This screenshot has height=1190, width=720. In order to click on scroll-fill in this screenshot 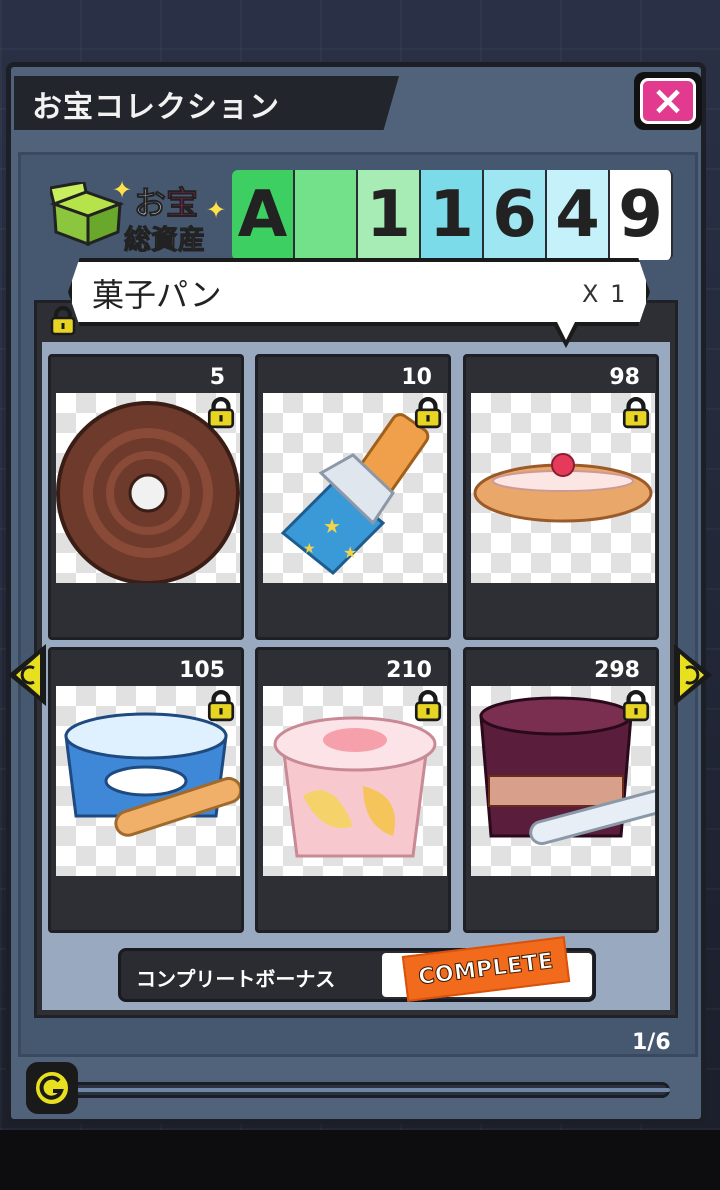, I will do `click(373, 1090)`.